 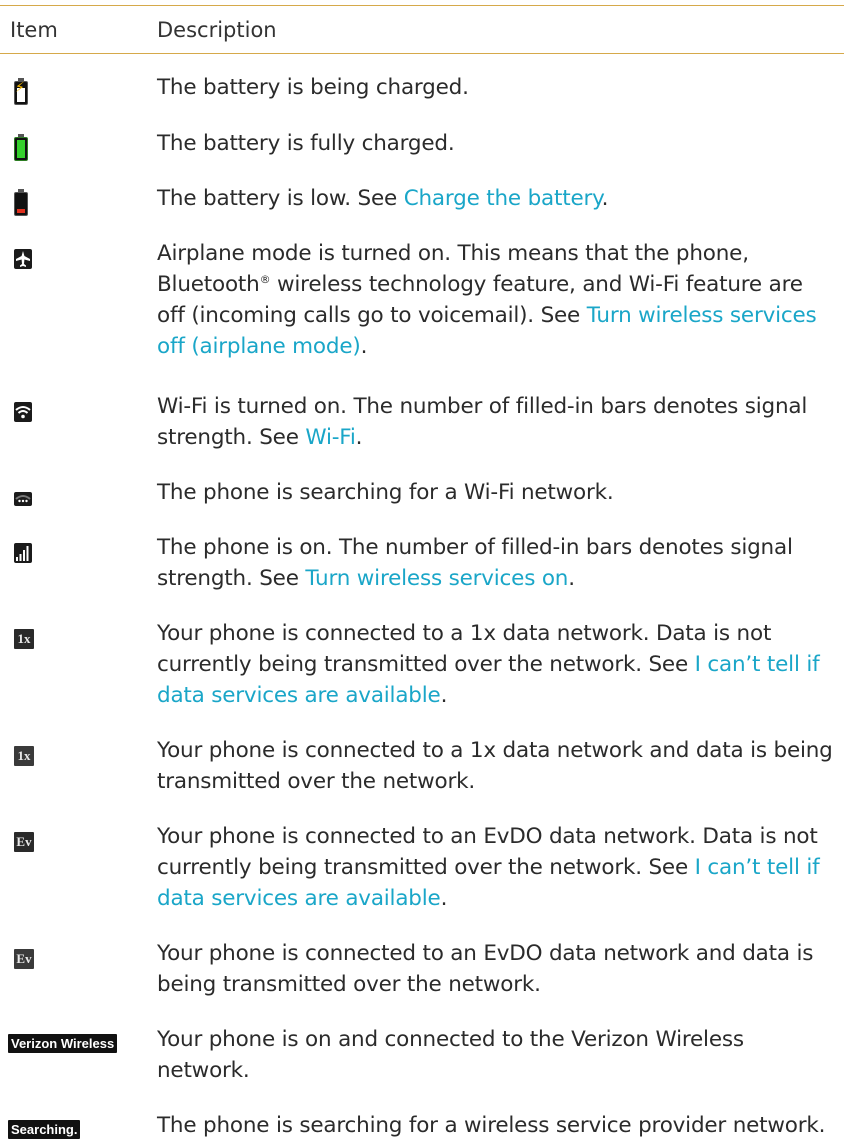 What do you see at coordinates (78, 204) in the screenshot?
I see `battery-low-icon` at bounding box center [78, 204].